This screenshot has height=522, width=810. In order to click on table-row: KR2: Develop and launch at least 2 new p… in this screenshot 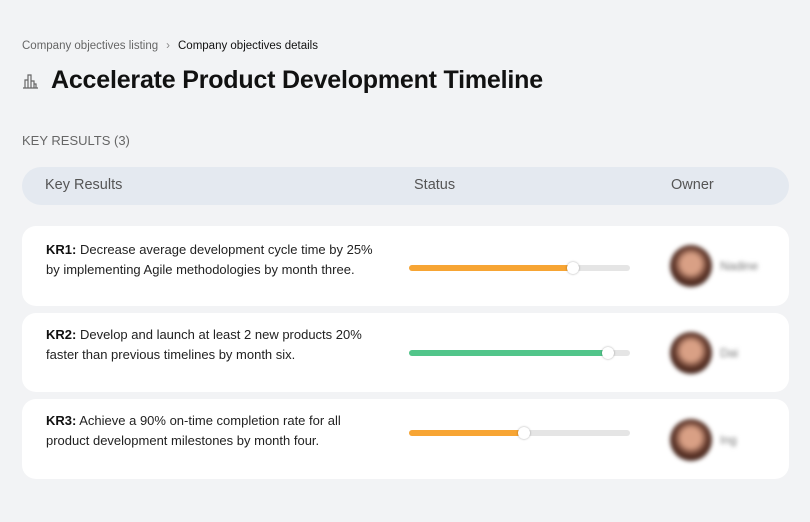, I will do `click(405, 352)`.